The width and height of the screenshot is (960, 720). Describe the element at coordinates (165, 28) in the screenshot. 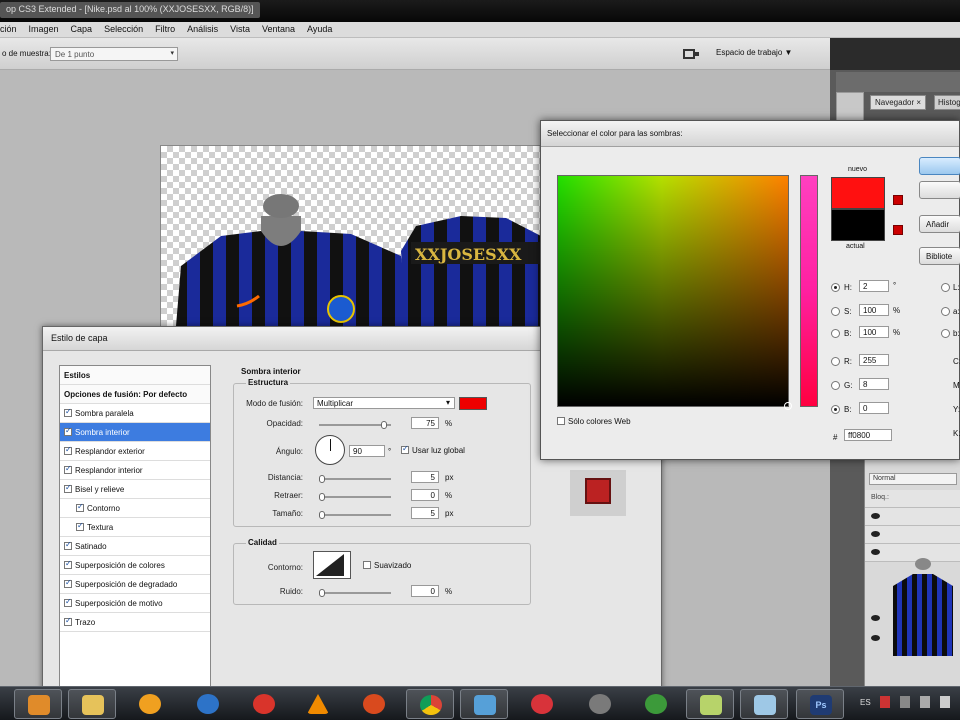

I see `menu-filtro: Filtro` at that location.